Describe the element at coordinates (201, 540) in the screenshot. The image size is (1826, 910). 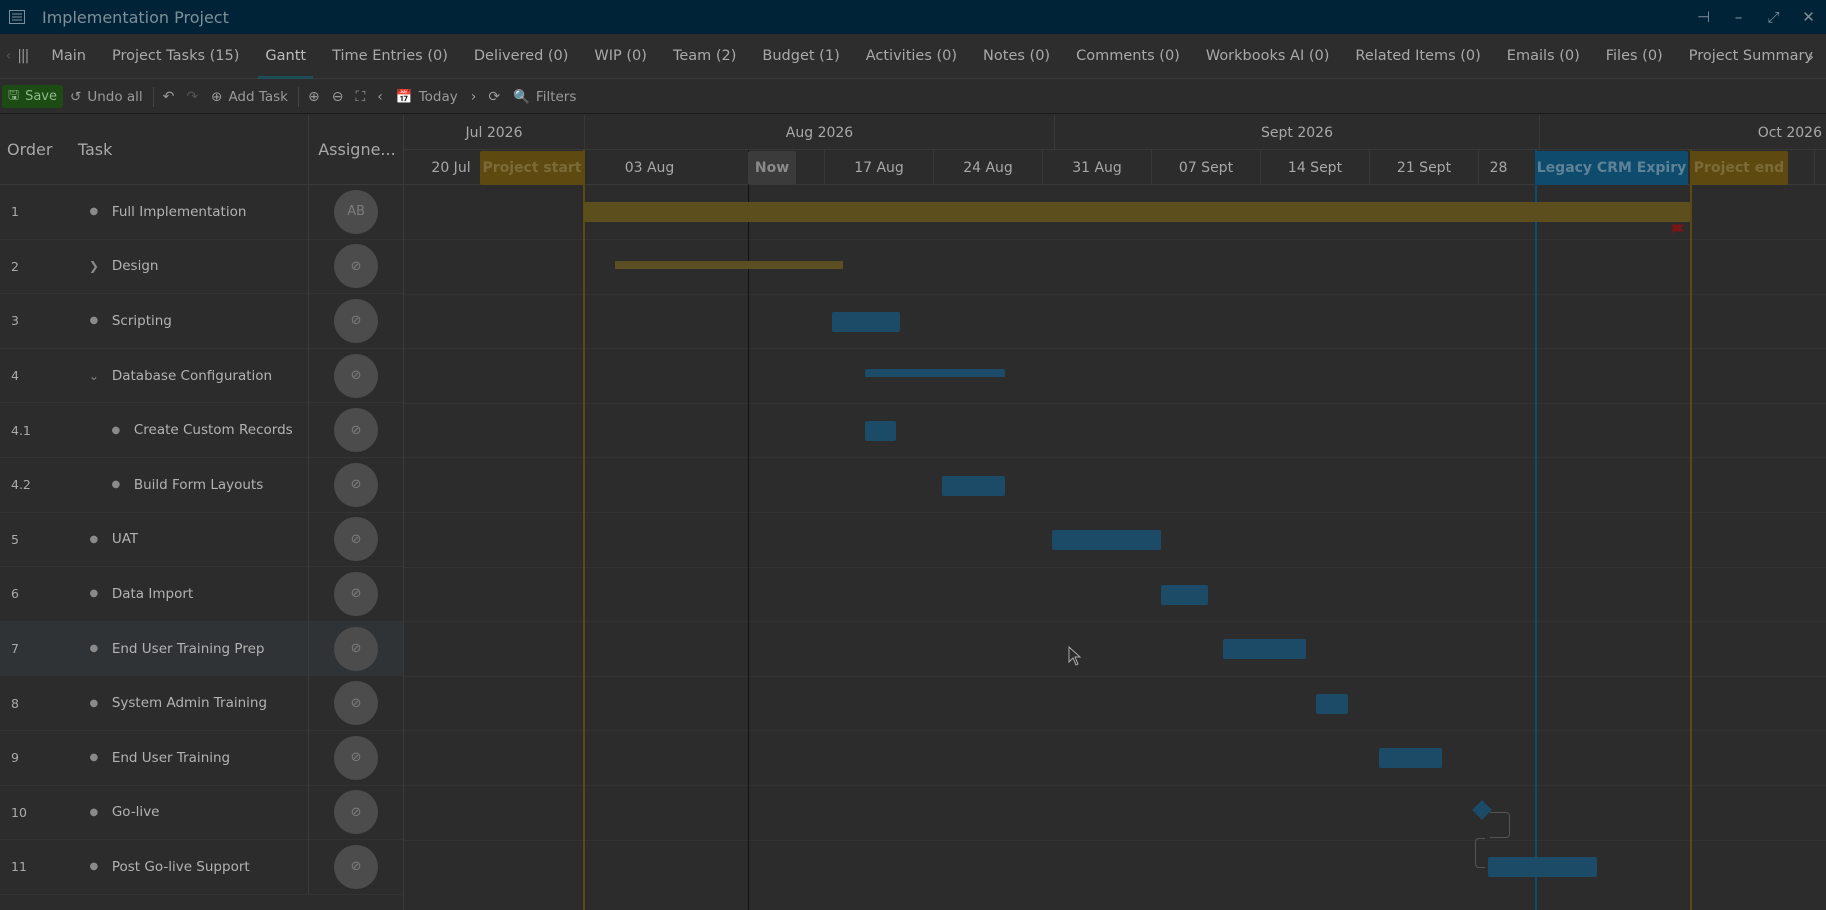
I see `table-row: 5 ● UAT ⊘` at that location.